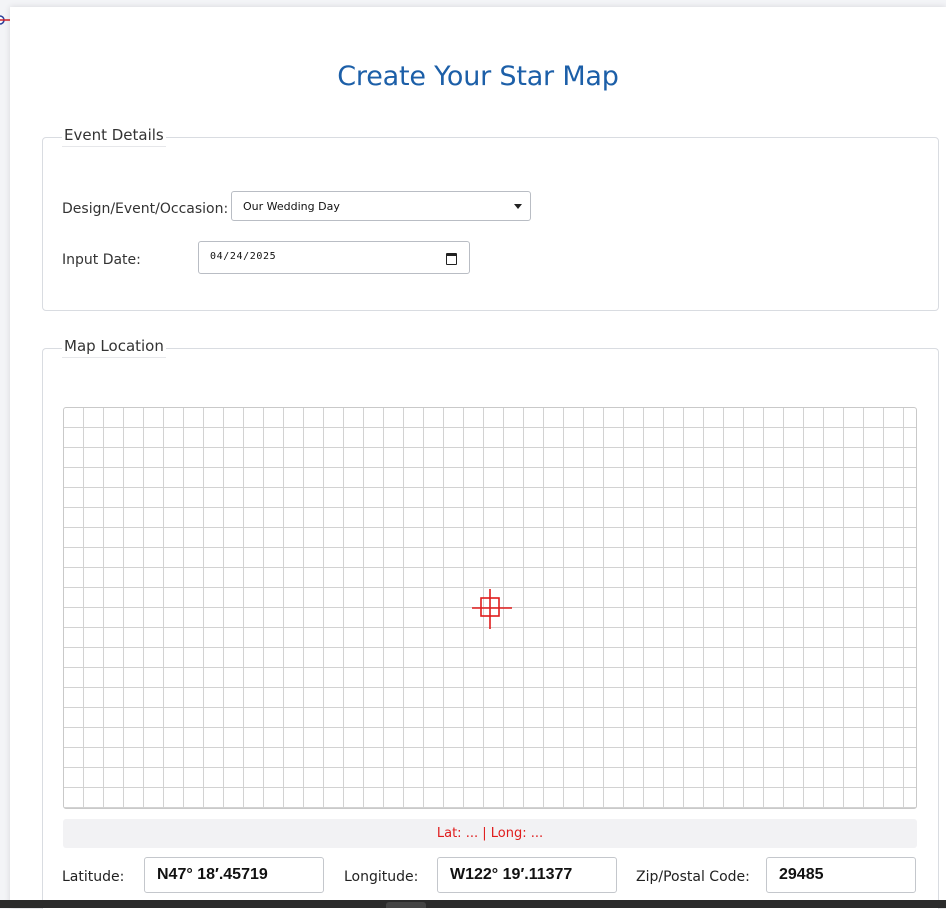 The height and width of the screenshot is (909, 946). I want to click on scroll-handle, so click(406, 905).